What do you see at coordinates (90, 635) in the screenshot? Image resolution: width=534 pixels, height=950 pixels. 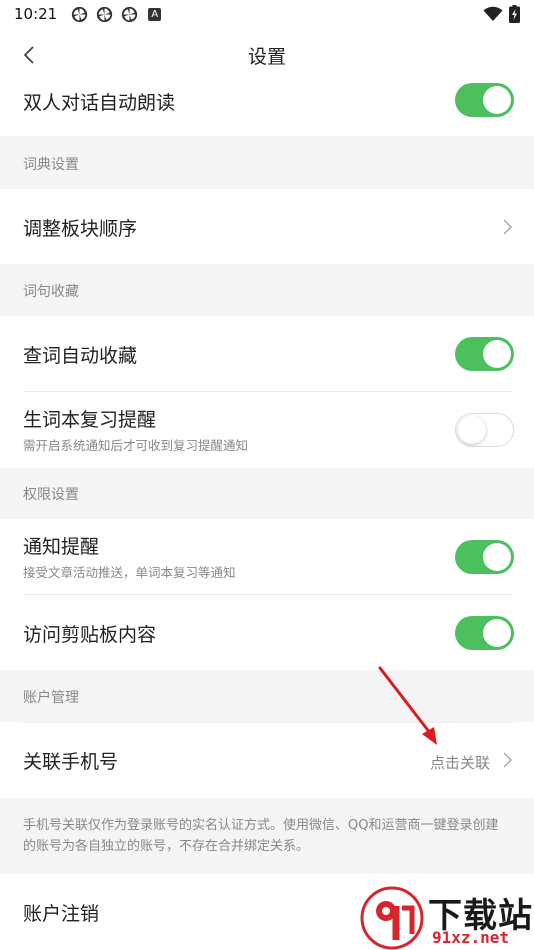 I see `setting-label: 访问剪贴板内容` at bounding box center [90, 635].